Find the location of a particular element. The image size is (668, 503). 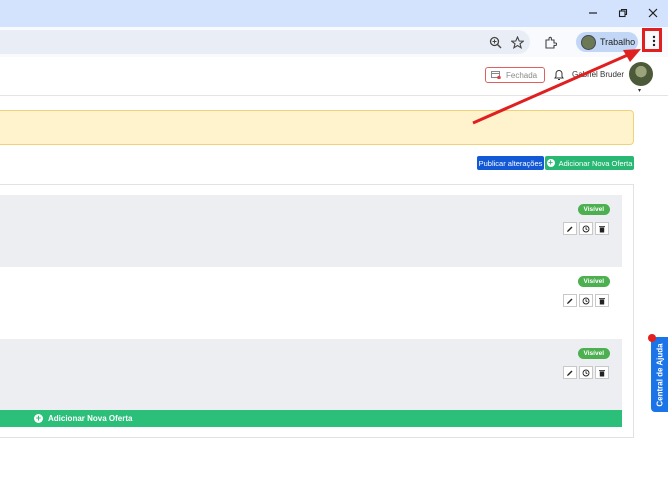

user-name: Gabriel Bruder is located at coordinates (598, 74).